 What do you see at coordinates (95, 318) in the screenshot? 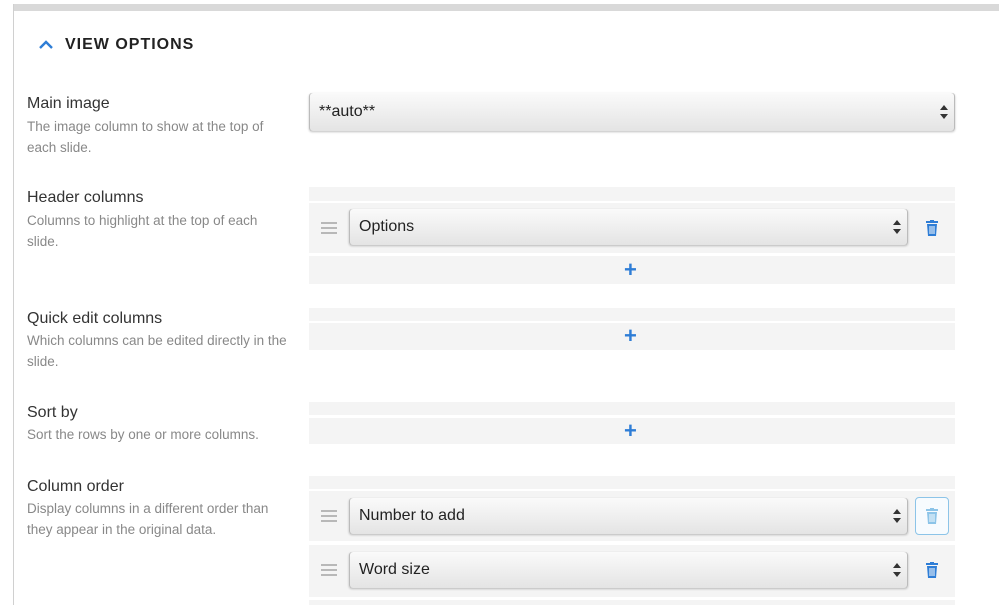
I see `quick-edit-label: Quick edit columns` at bounding box center [95, 318].